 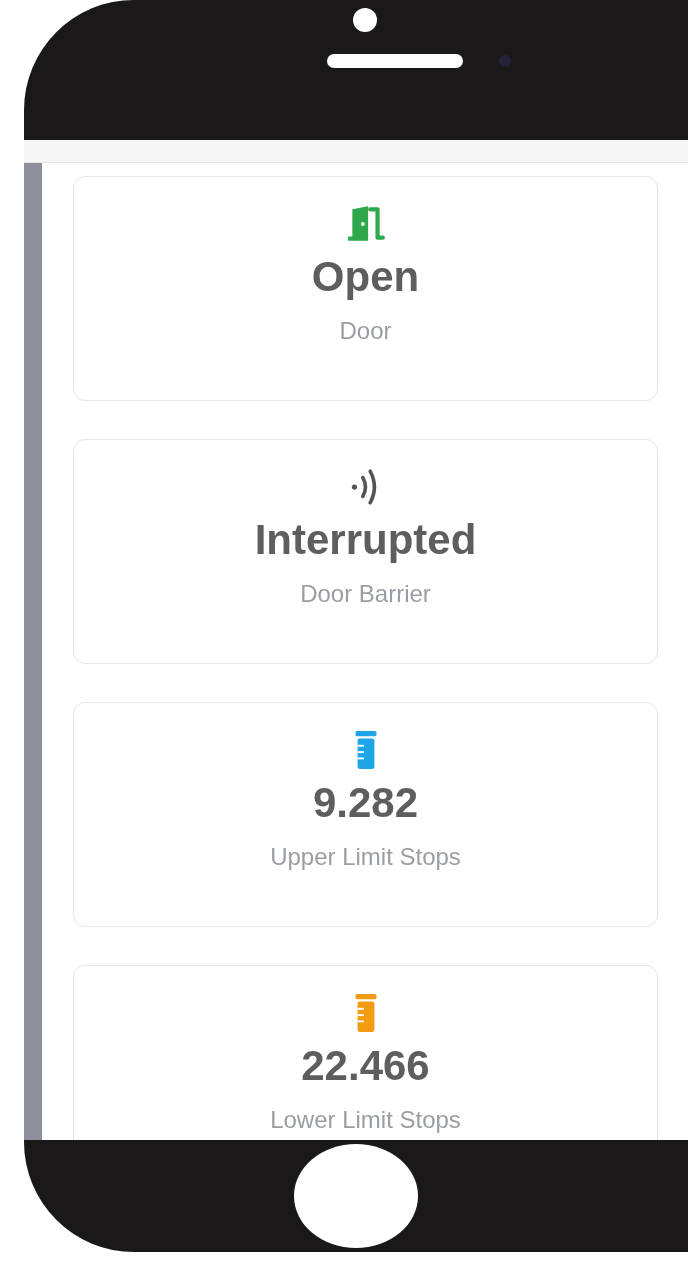 I want to click on sensor-icon, so click(x=505, y=61).